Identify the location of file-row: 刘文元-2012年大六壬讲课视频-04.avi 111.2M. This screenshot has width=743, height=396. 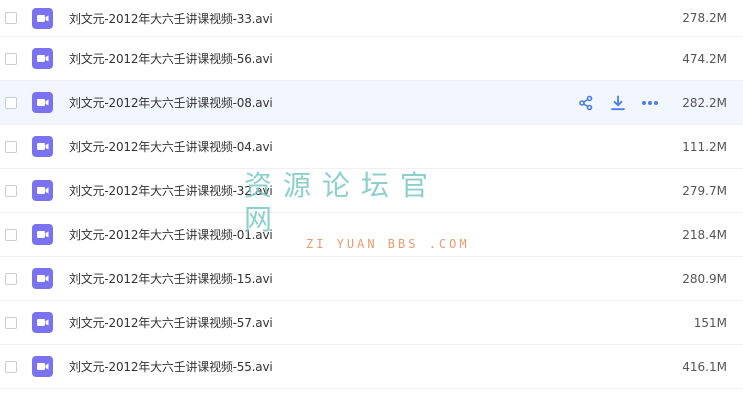
(371, 147).